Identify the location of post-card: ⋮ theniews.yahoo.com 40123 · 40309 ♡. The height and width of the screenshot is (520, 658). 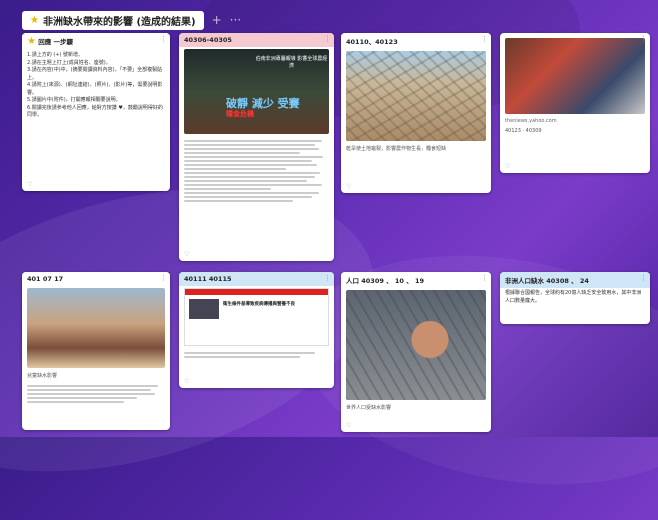
(575, 103).